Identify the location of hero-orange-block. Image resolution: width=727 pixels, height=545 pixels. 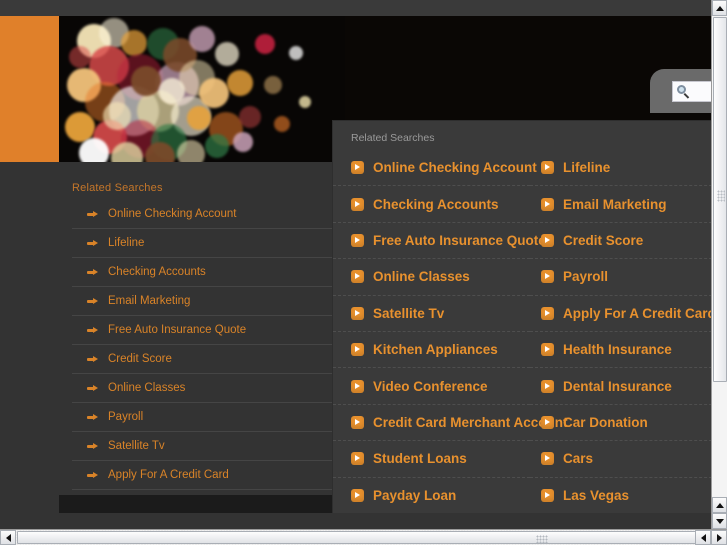
(29, 89).